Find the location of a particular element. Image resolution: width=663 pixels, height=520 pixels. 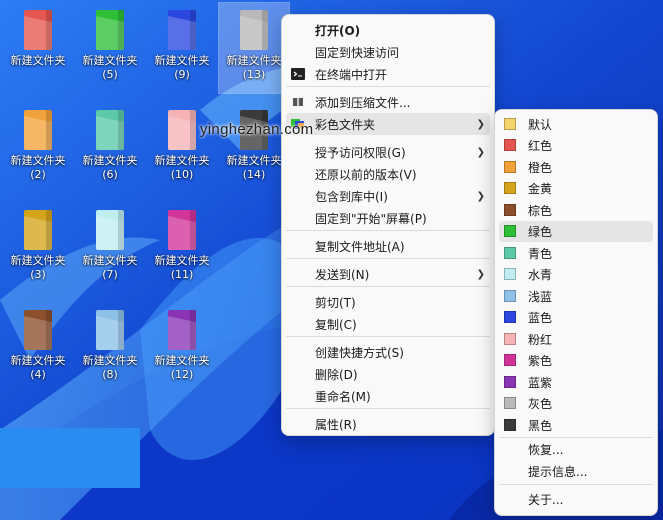

desktop-folder-icon: 新建文件夹 (4) is located at coordinates (38, 348).